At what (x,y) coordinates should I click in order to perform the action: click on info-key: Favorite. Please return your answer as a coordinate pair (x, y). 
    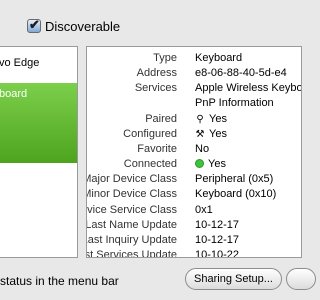
    Looking at the image, I should click on (157, 149).